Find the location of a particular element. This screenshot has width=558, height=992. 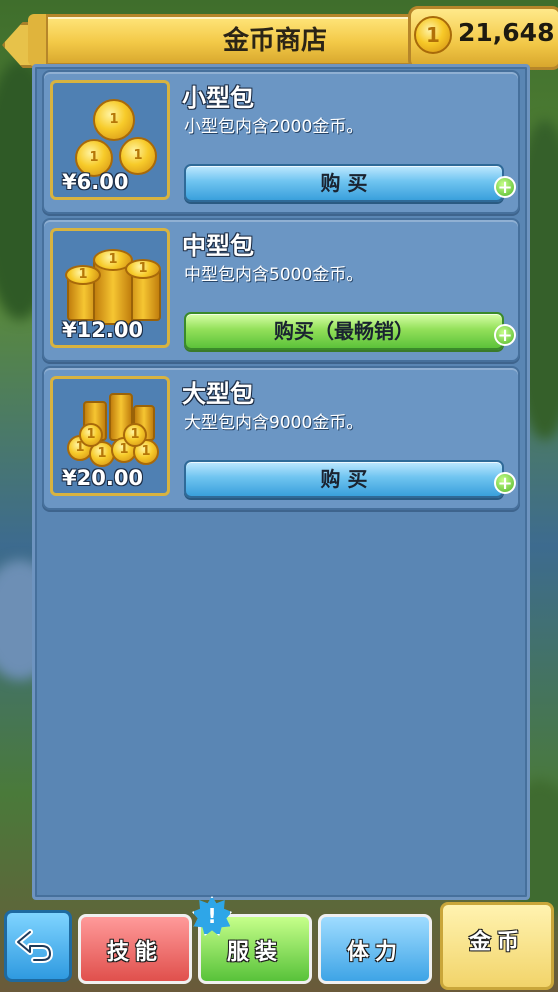

item-name: 小型包 is located at coordinates (218, 98).